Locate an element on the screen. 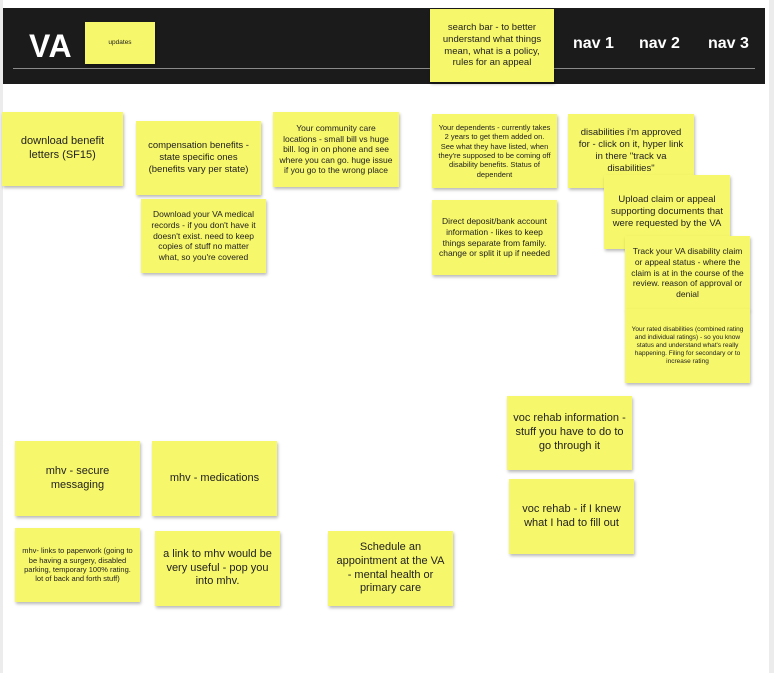 The image size is (774, 673). sticky-mhv-medications: mhv - medications is located at coordinates (214, 478).